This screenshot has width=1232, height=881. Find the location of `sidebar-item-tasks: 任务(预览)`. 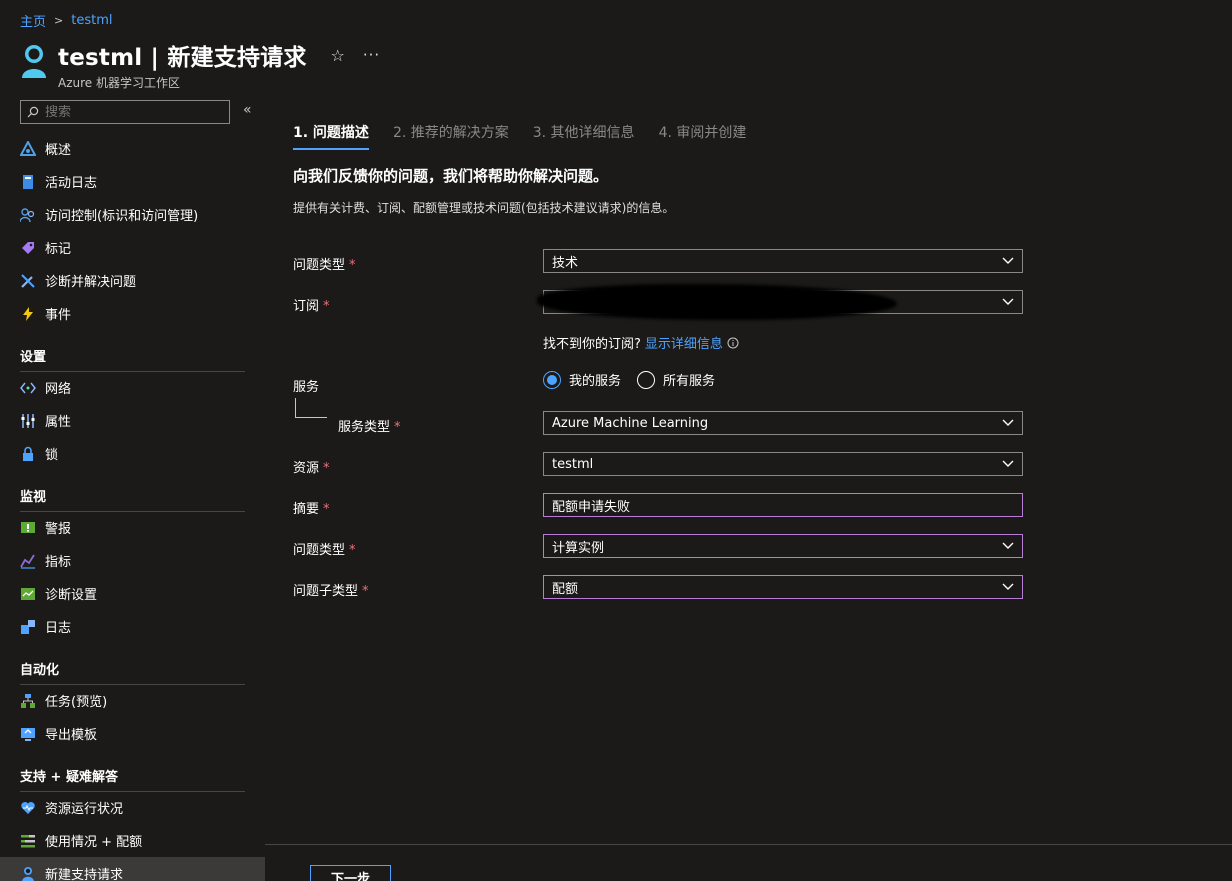

sidebar-item-tasks: 任务(预览) is located at coordinates (132, 700).